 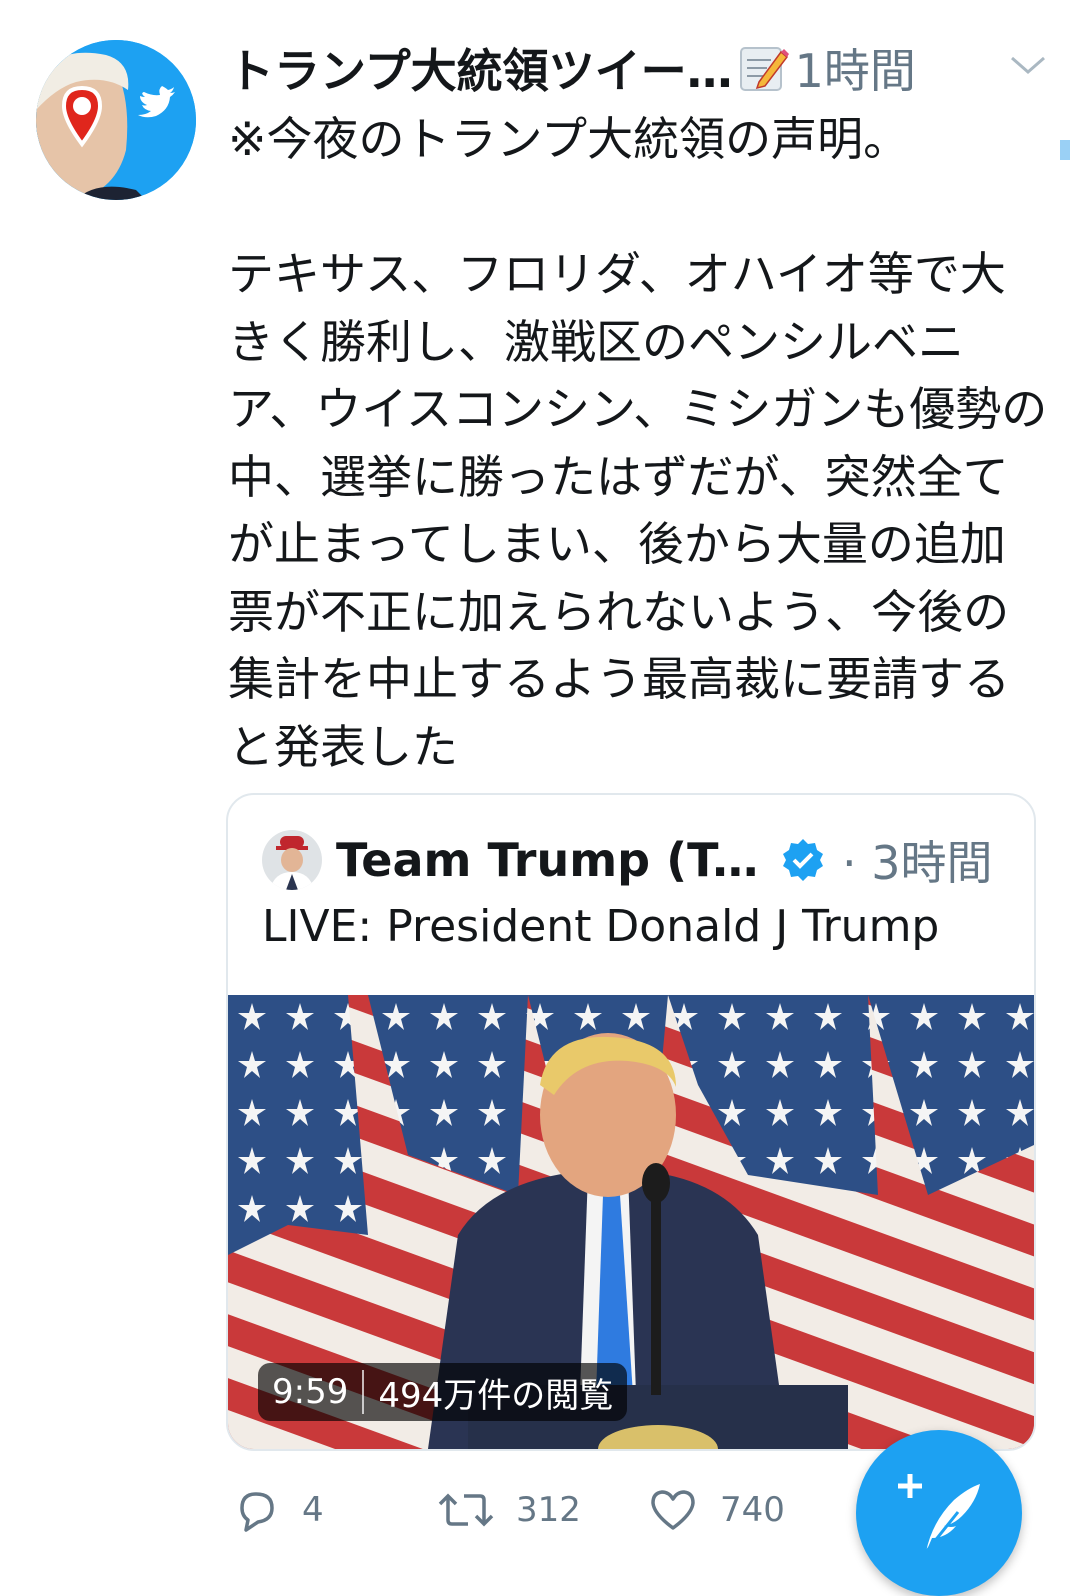 I want to click on chevron-down-icon, so click(x=1028, y=65).